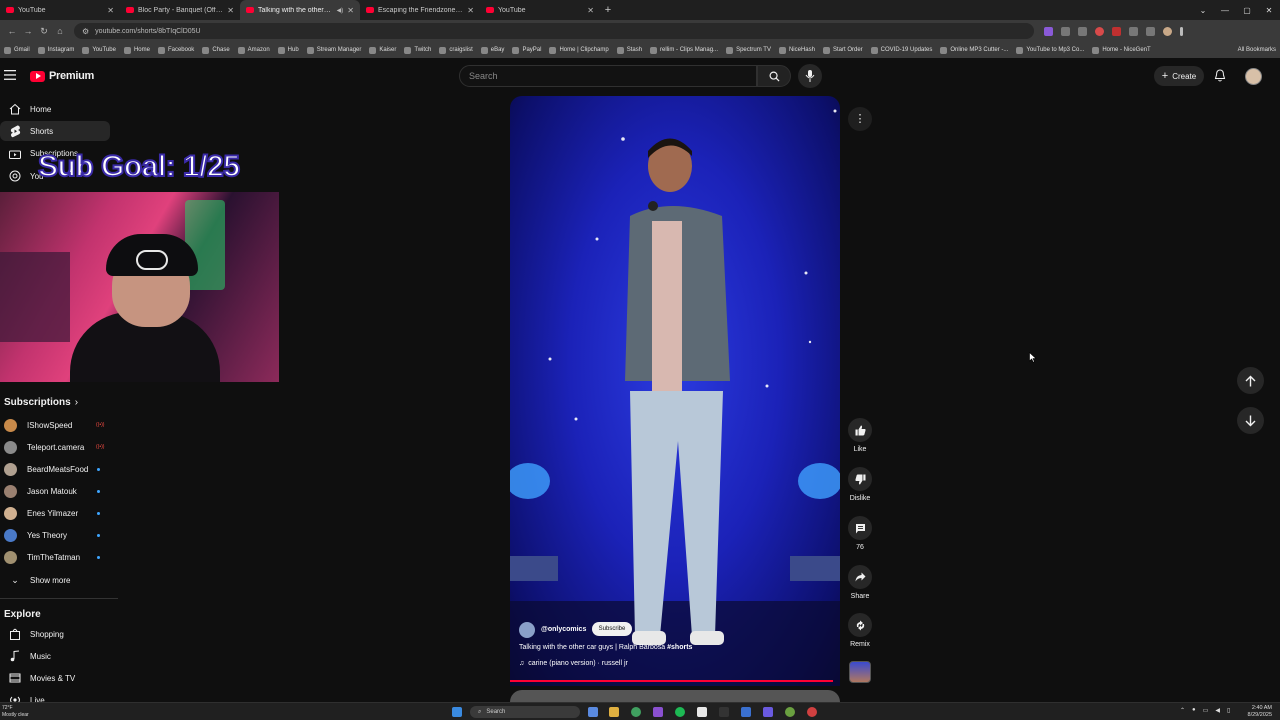  Describe the element at coordinates (679, 647) in the screenshot. I see `hashtag-link: #shorts` at that location.